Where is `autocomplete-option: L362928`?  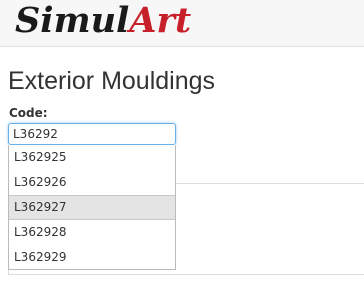
autocomplete-option: L362928 is located at coordinates (92, 232).